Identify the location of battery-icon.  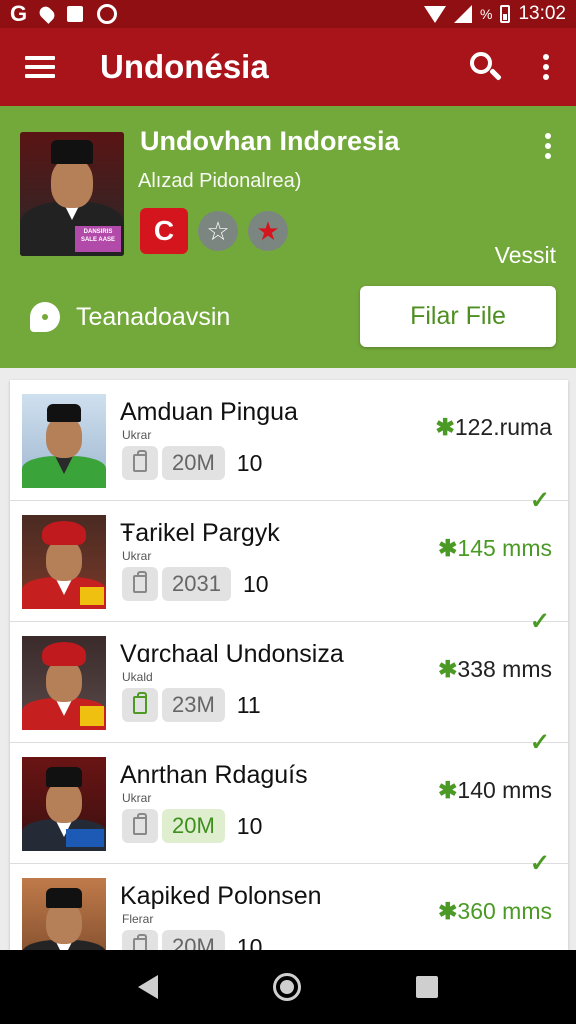
(505, 14).